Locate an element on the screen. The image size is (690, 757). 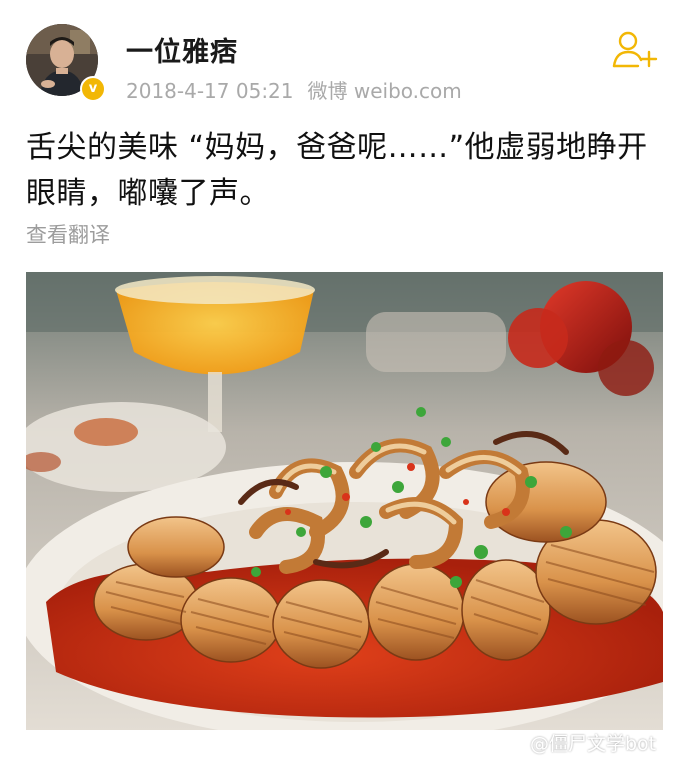
post-text-line: 眼睛，嘟囔了声。 is located at coordinates (148, 193).